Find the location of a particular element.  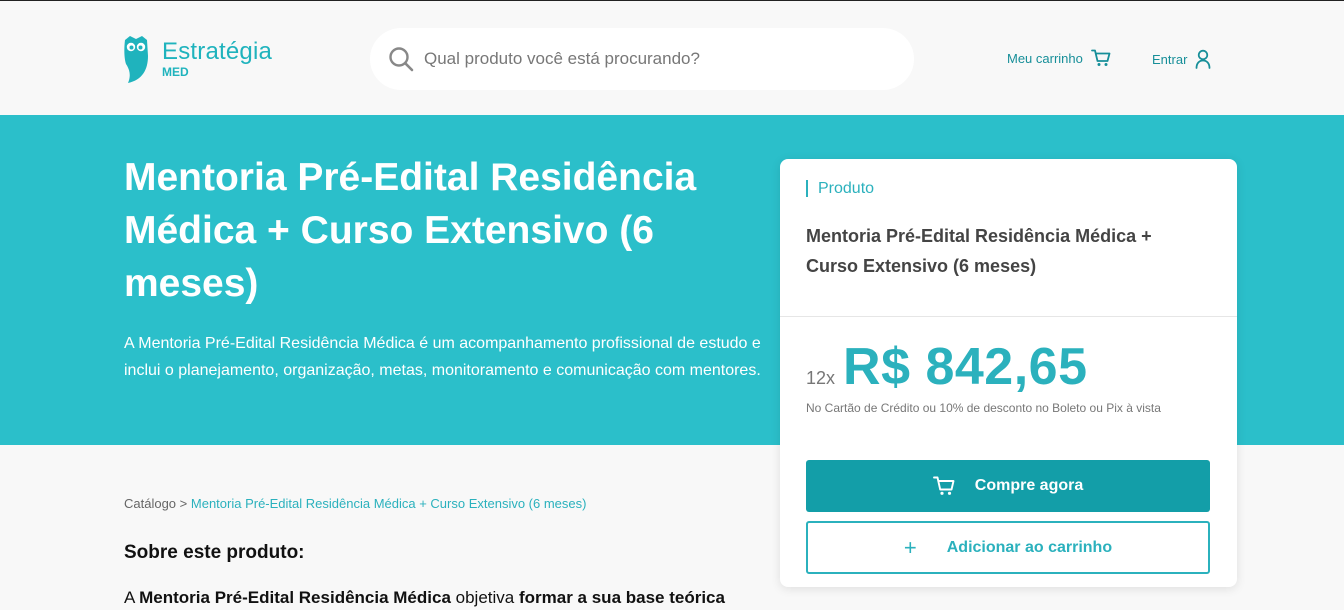

price-row: 12x R$ 842,65 is located at coordinates (947, 367).